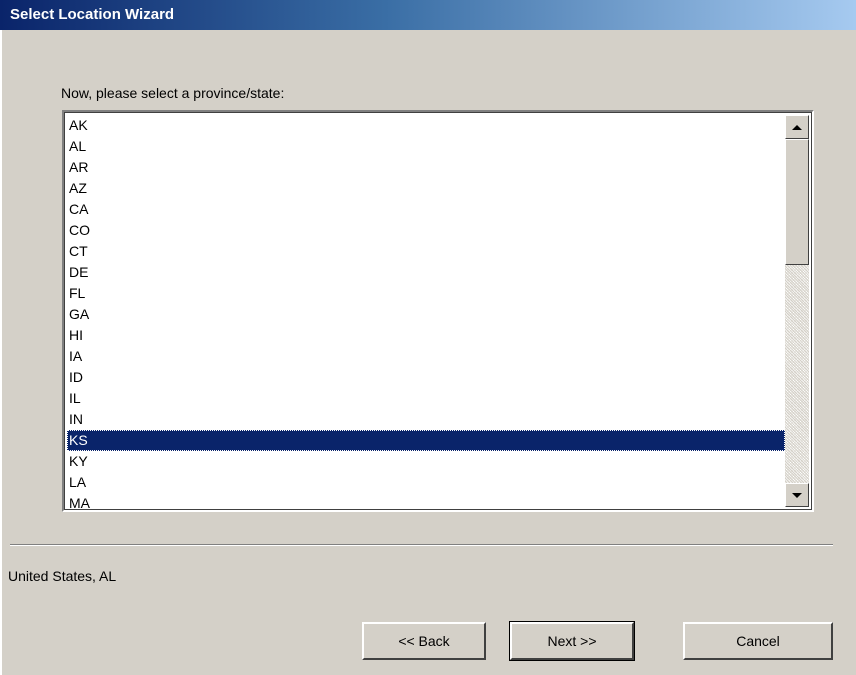 The width and height of the screenshot is (856, 675). I want to click on state-list-item: LA, so click(426, 482).